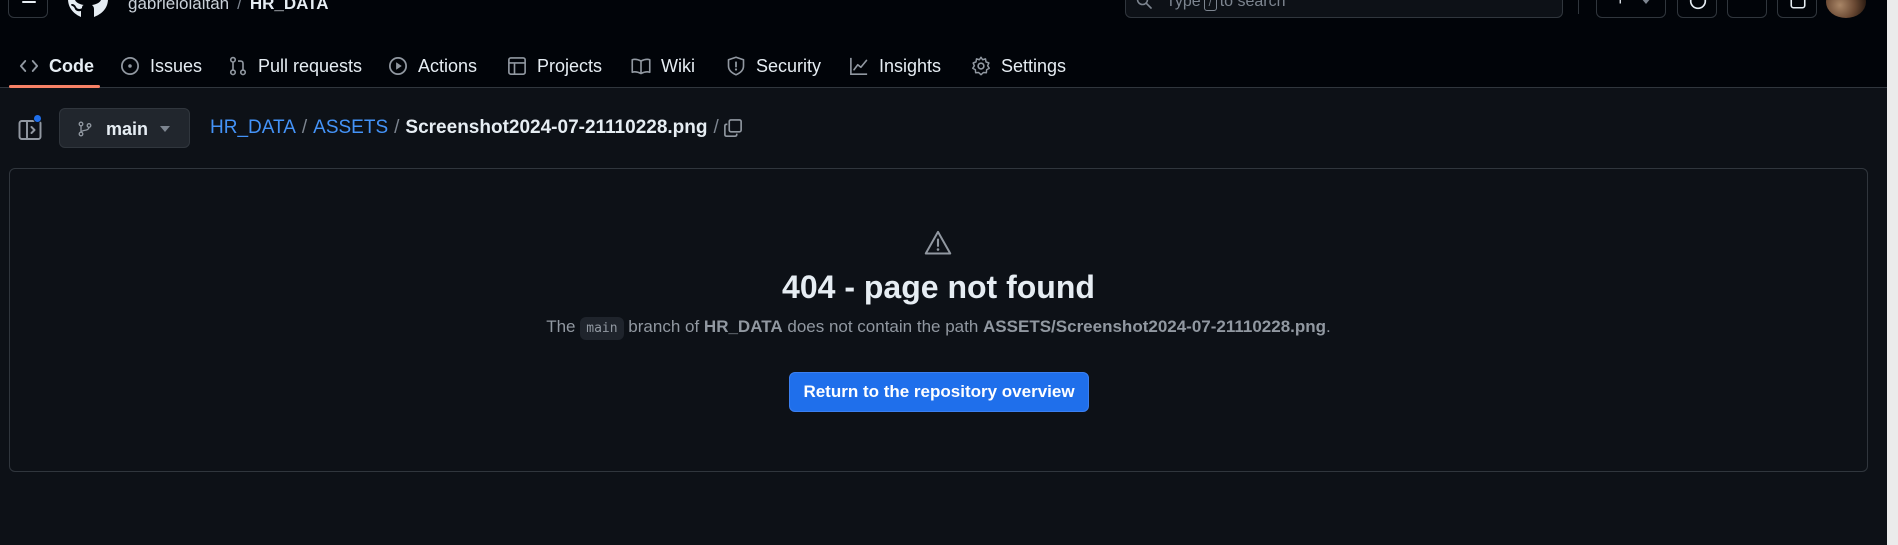 The height and width of the screenshot is (545, 1898). I want to click on table-icon, so click(517, 66).